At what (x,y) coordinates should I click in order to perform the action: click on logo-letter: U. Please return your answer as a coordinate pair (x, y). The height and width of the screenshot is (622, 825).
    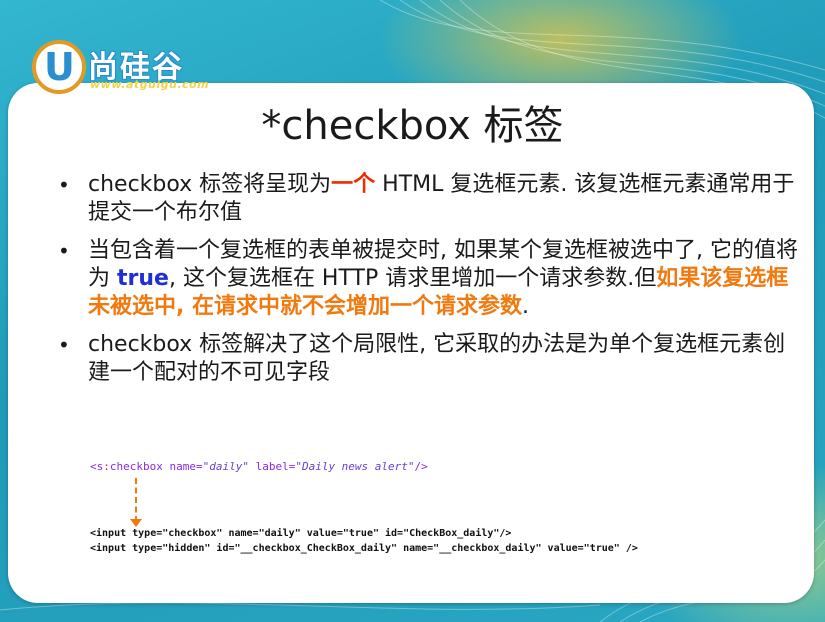
    Looking at the image, I should click on (59, 67).